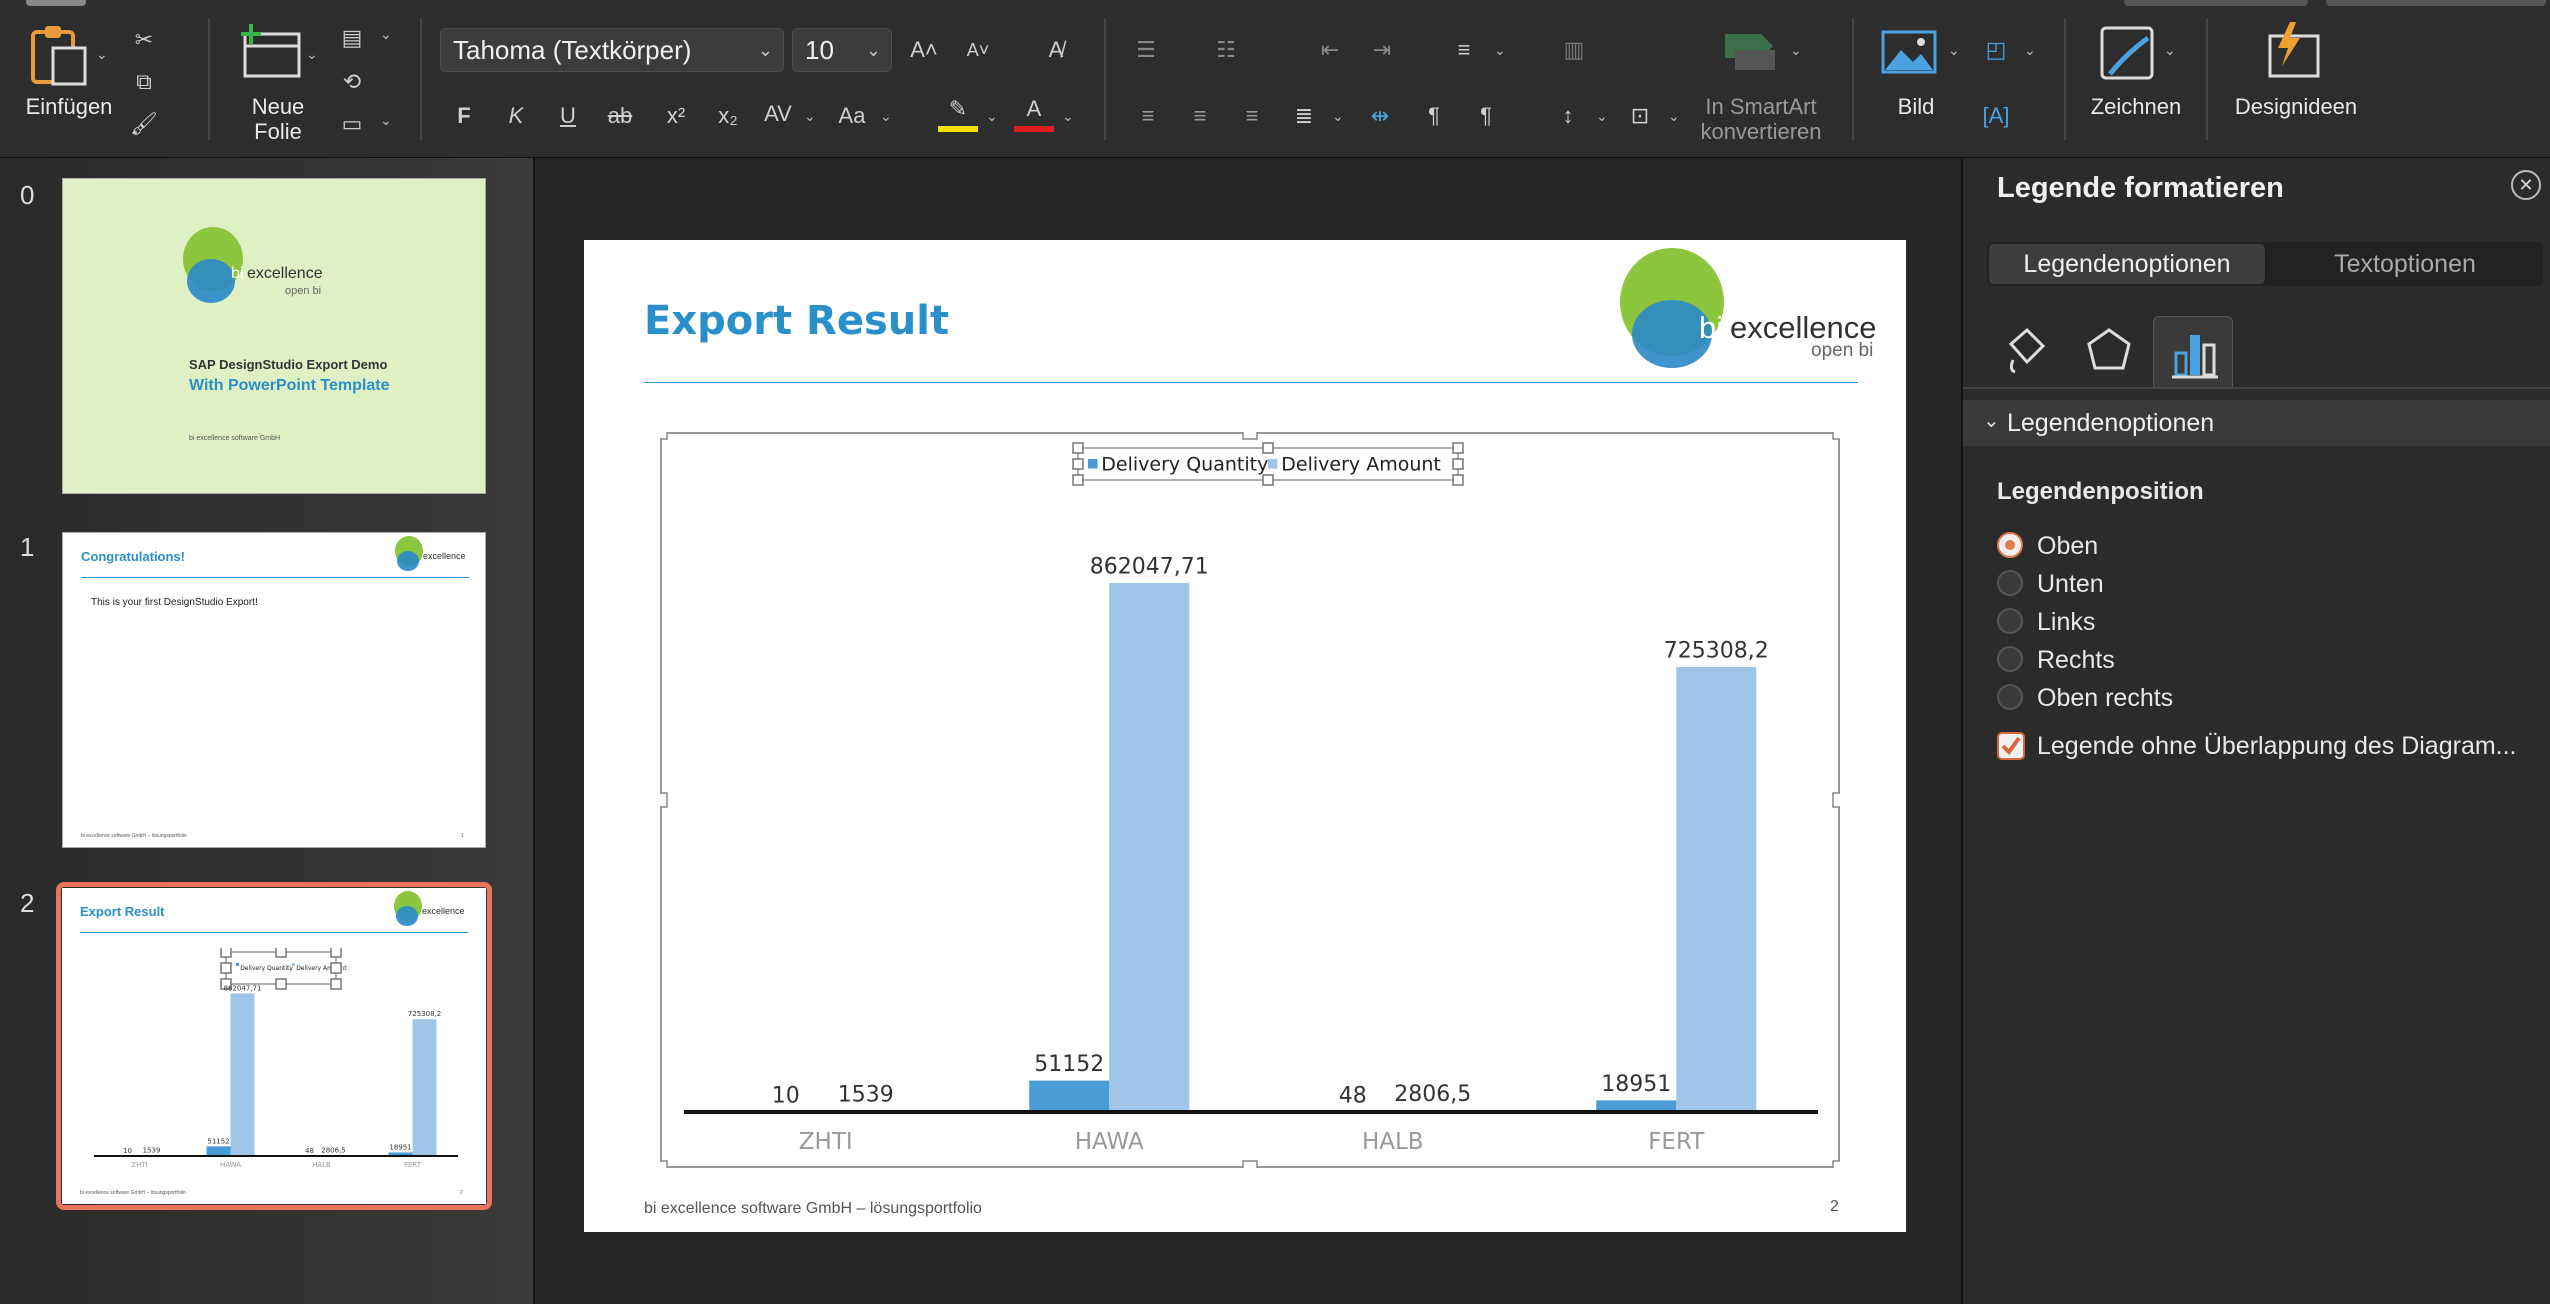  What do you see at coordinates (1226, 50) in the screenshot?
I see `numbering-icon: ☷` at bounding box center [1226, 50].